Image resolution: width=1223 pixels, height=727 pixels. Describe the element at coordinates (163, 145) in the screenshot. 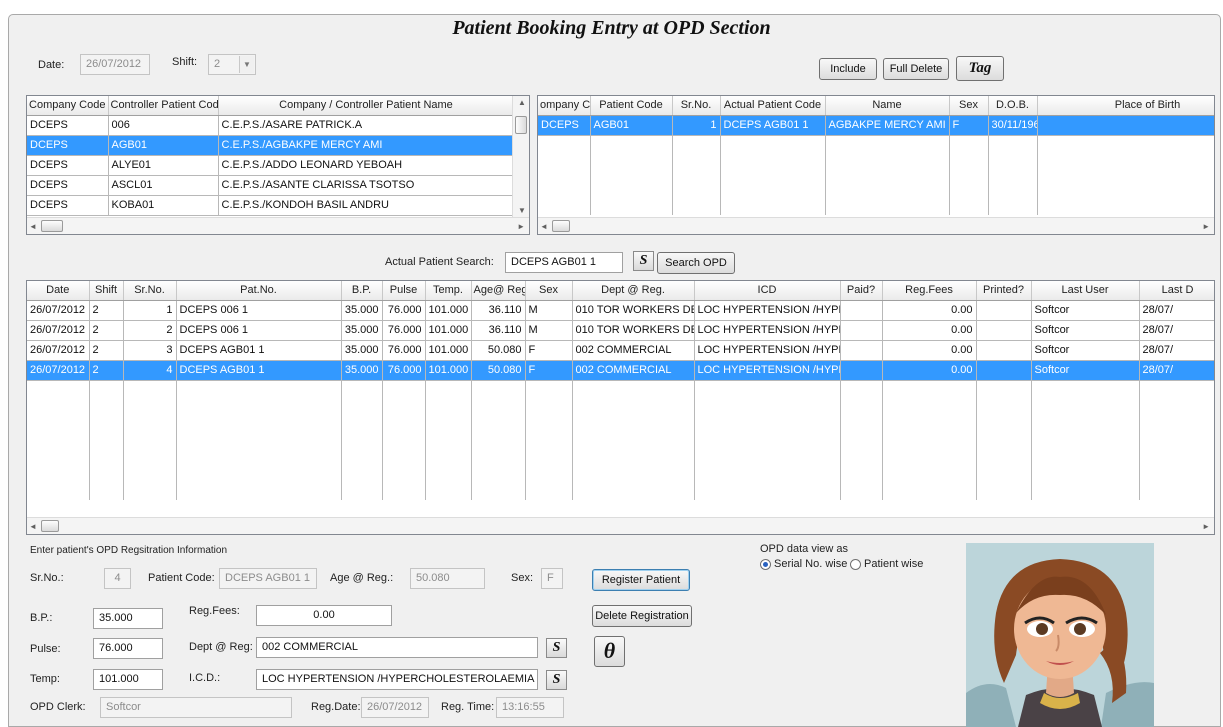

I see `company-grid-cell: AGB01` at that location.